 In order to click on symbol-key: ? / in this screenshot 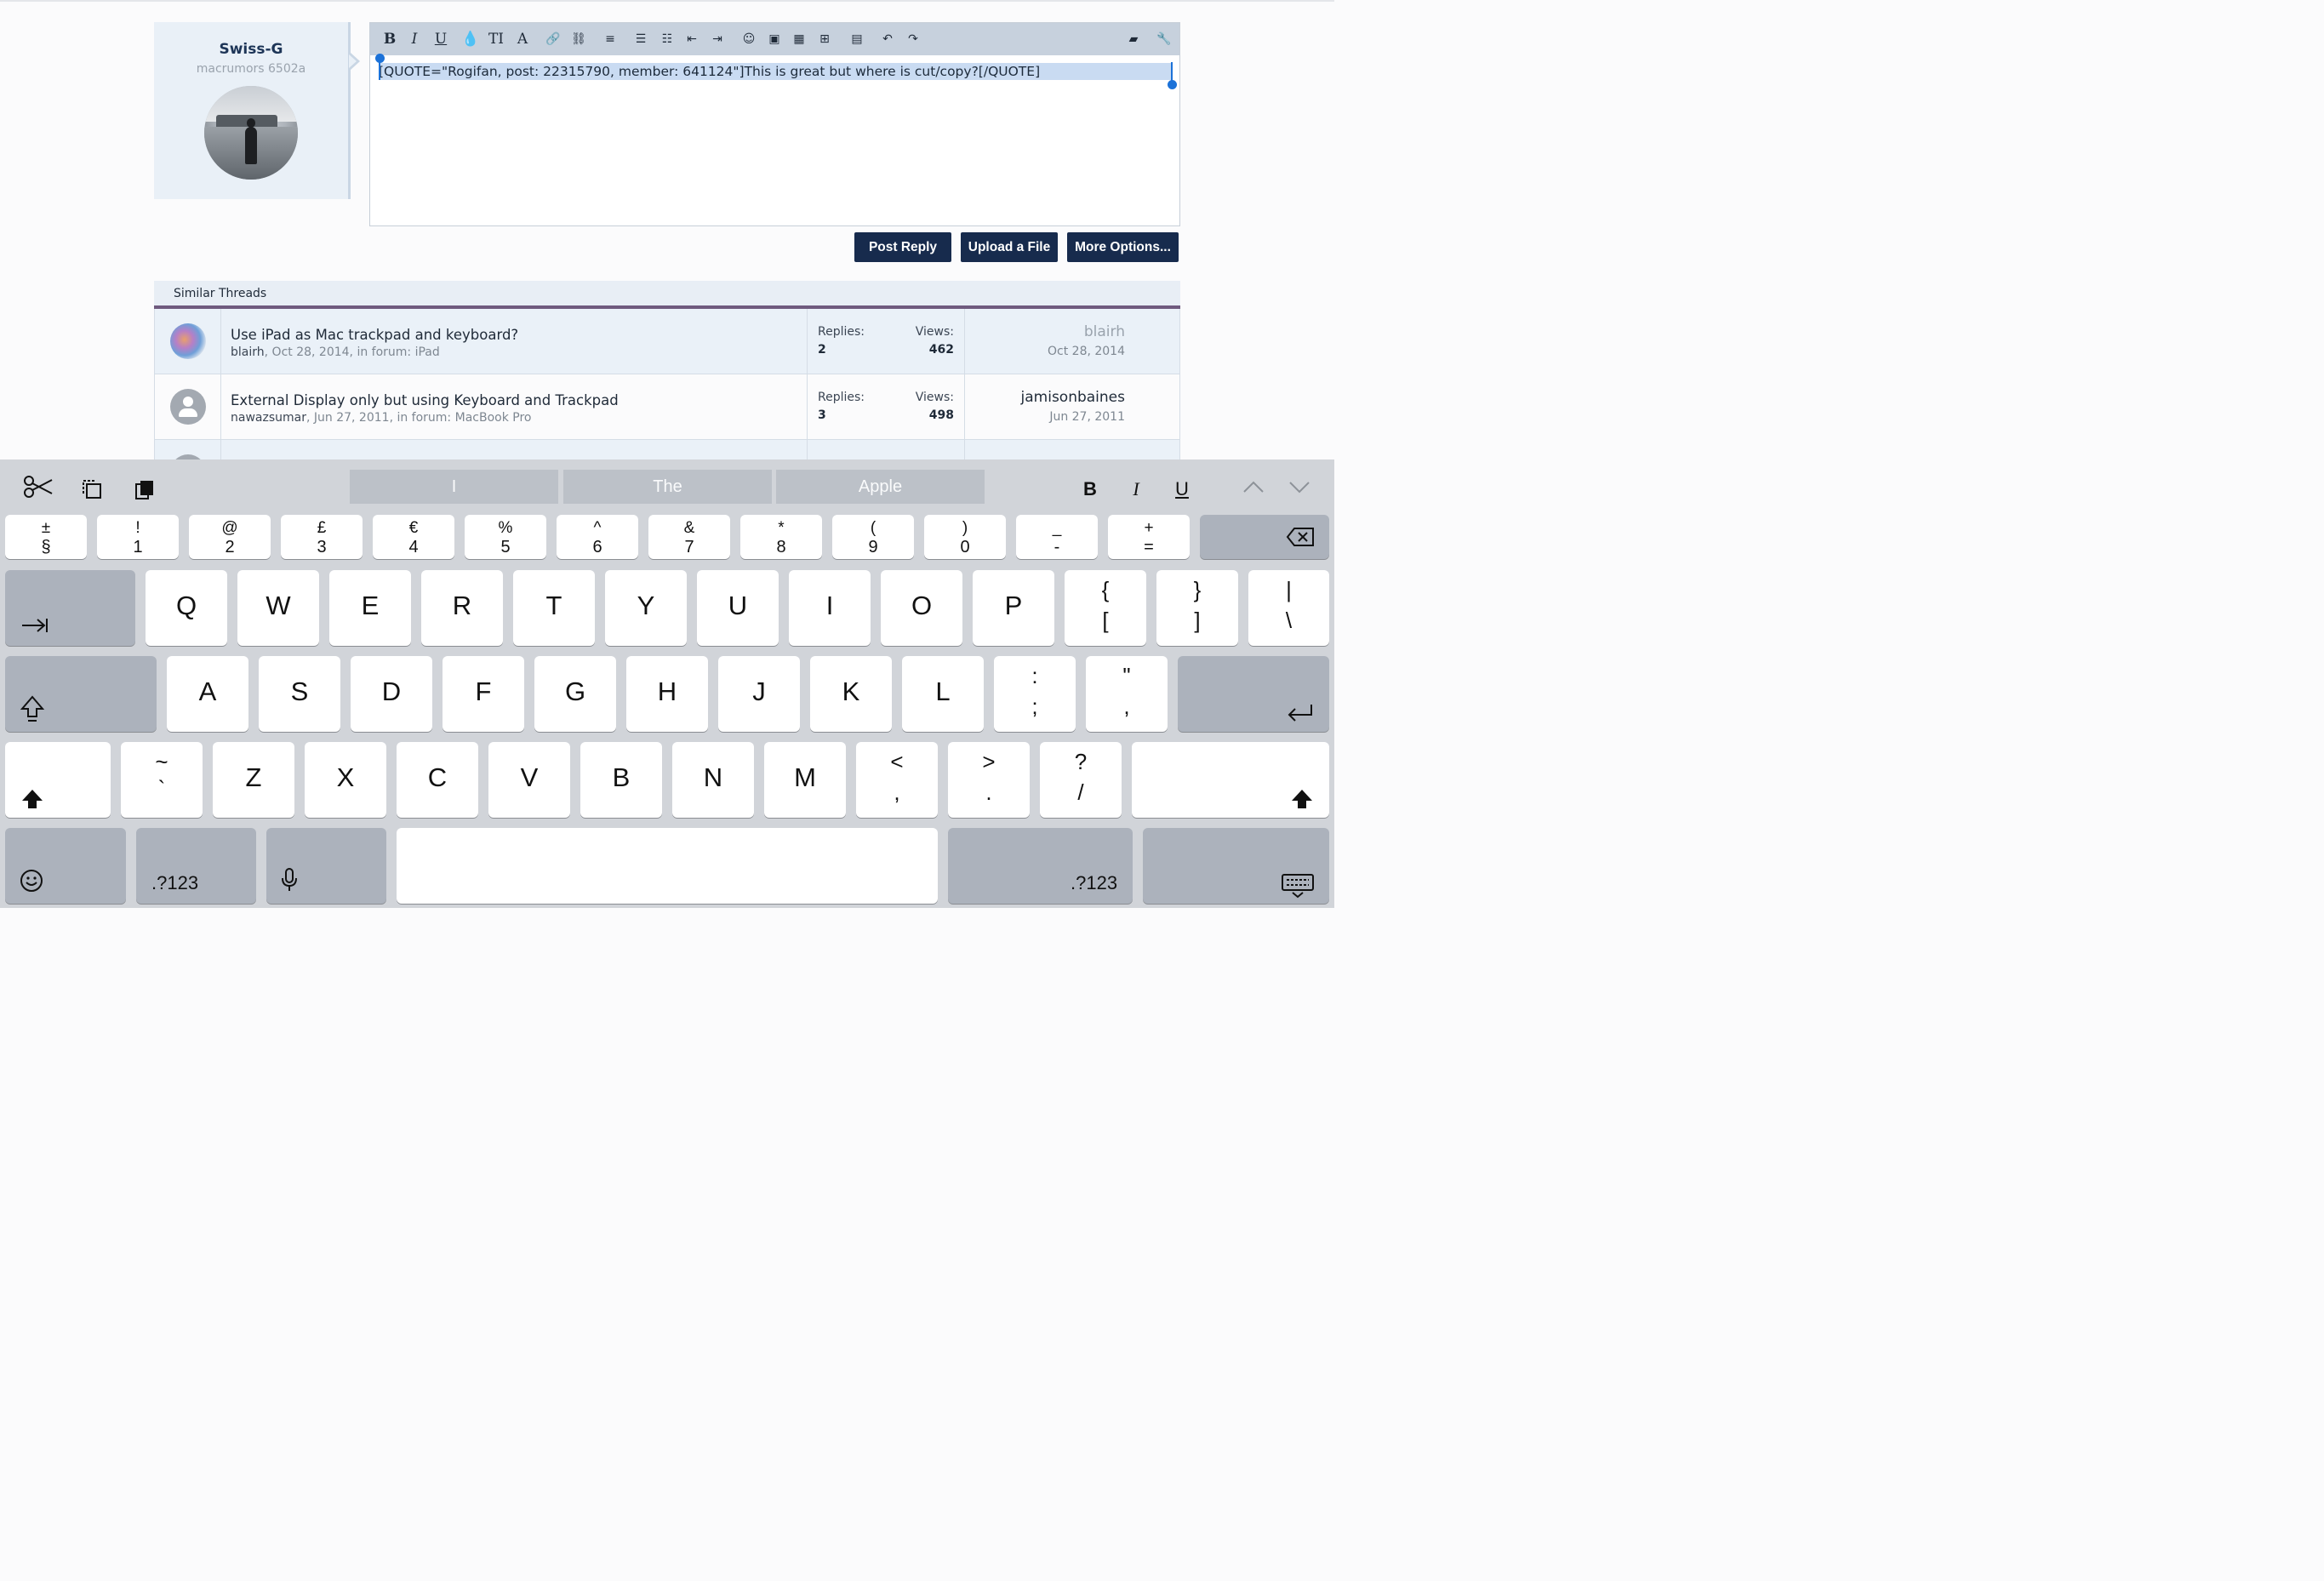, I will do `click(1081, 780)`.